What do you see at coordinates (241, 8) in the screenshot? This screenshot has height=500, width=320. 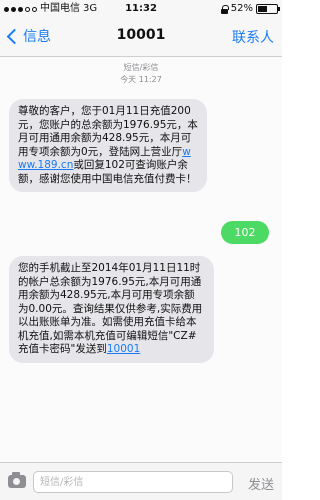 I see `battery-percent: 52%` at bounding box center [241, 8].